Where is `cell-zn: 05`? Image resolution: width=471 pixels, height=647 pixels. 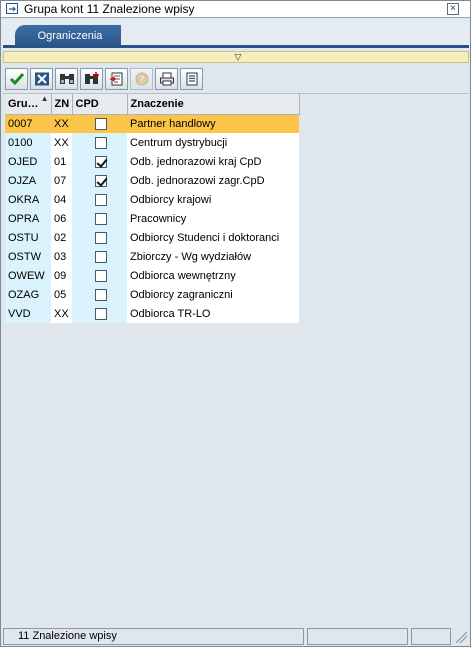 cell-zn: 05 is located at coordinates (61, 294).